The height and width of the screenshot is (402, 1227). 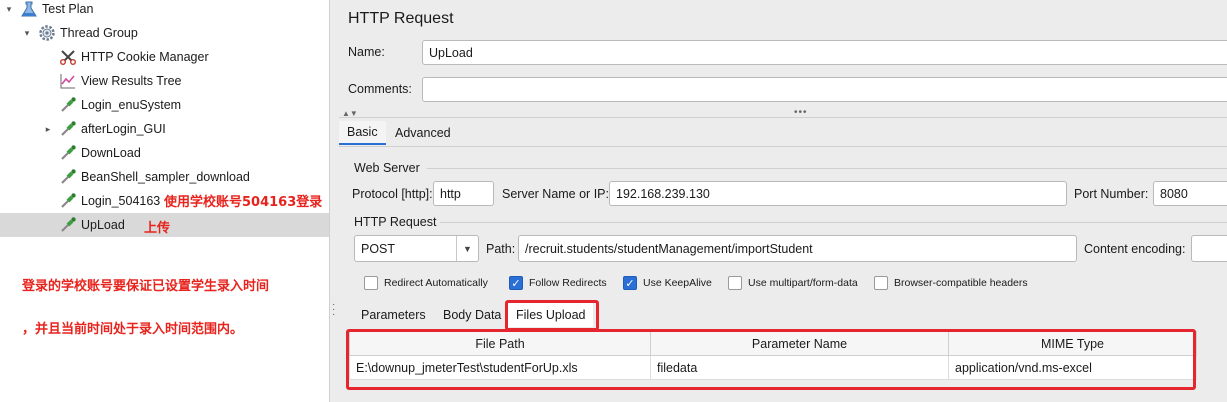 I want to click on tree-item-cookie-manager: HTTP Cookie Manager, so click(x=134, y=57).